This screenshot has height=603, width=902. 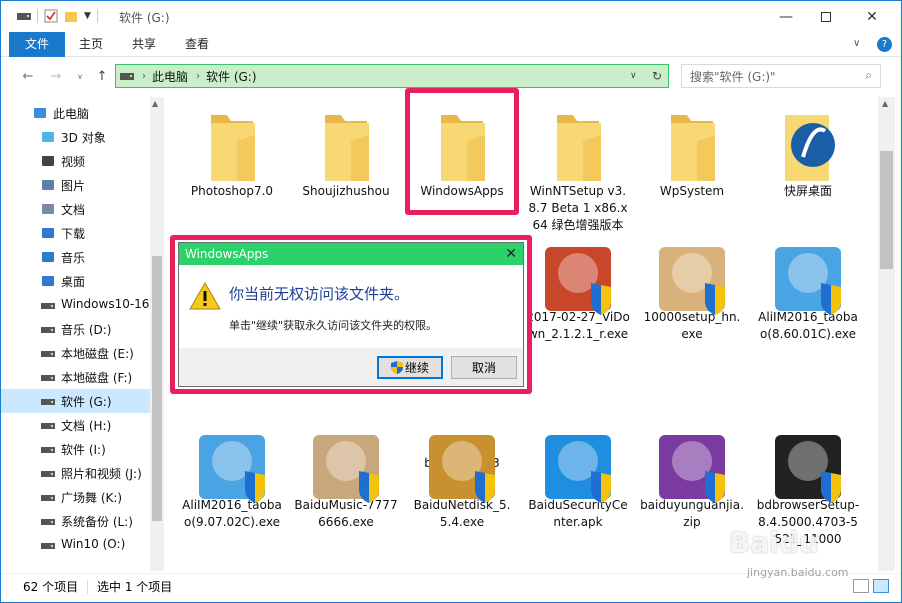 What do you see at coordinates (76, 521) in the screenshot?
I see `sidebar-item: 系统备份 (L:)` at bounding box center [76, 521].